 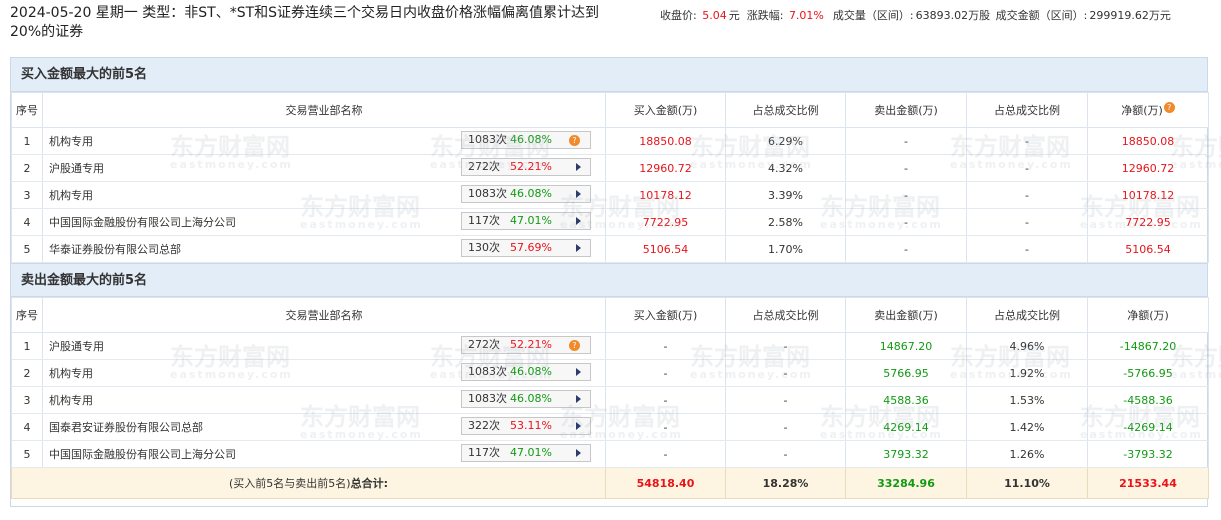 I want to click on buy-pct: 4.32%, so click(x=785, y=168).